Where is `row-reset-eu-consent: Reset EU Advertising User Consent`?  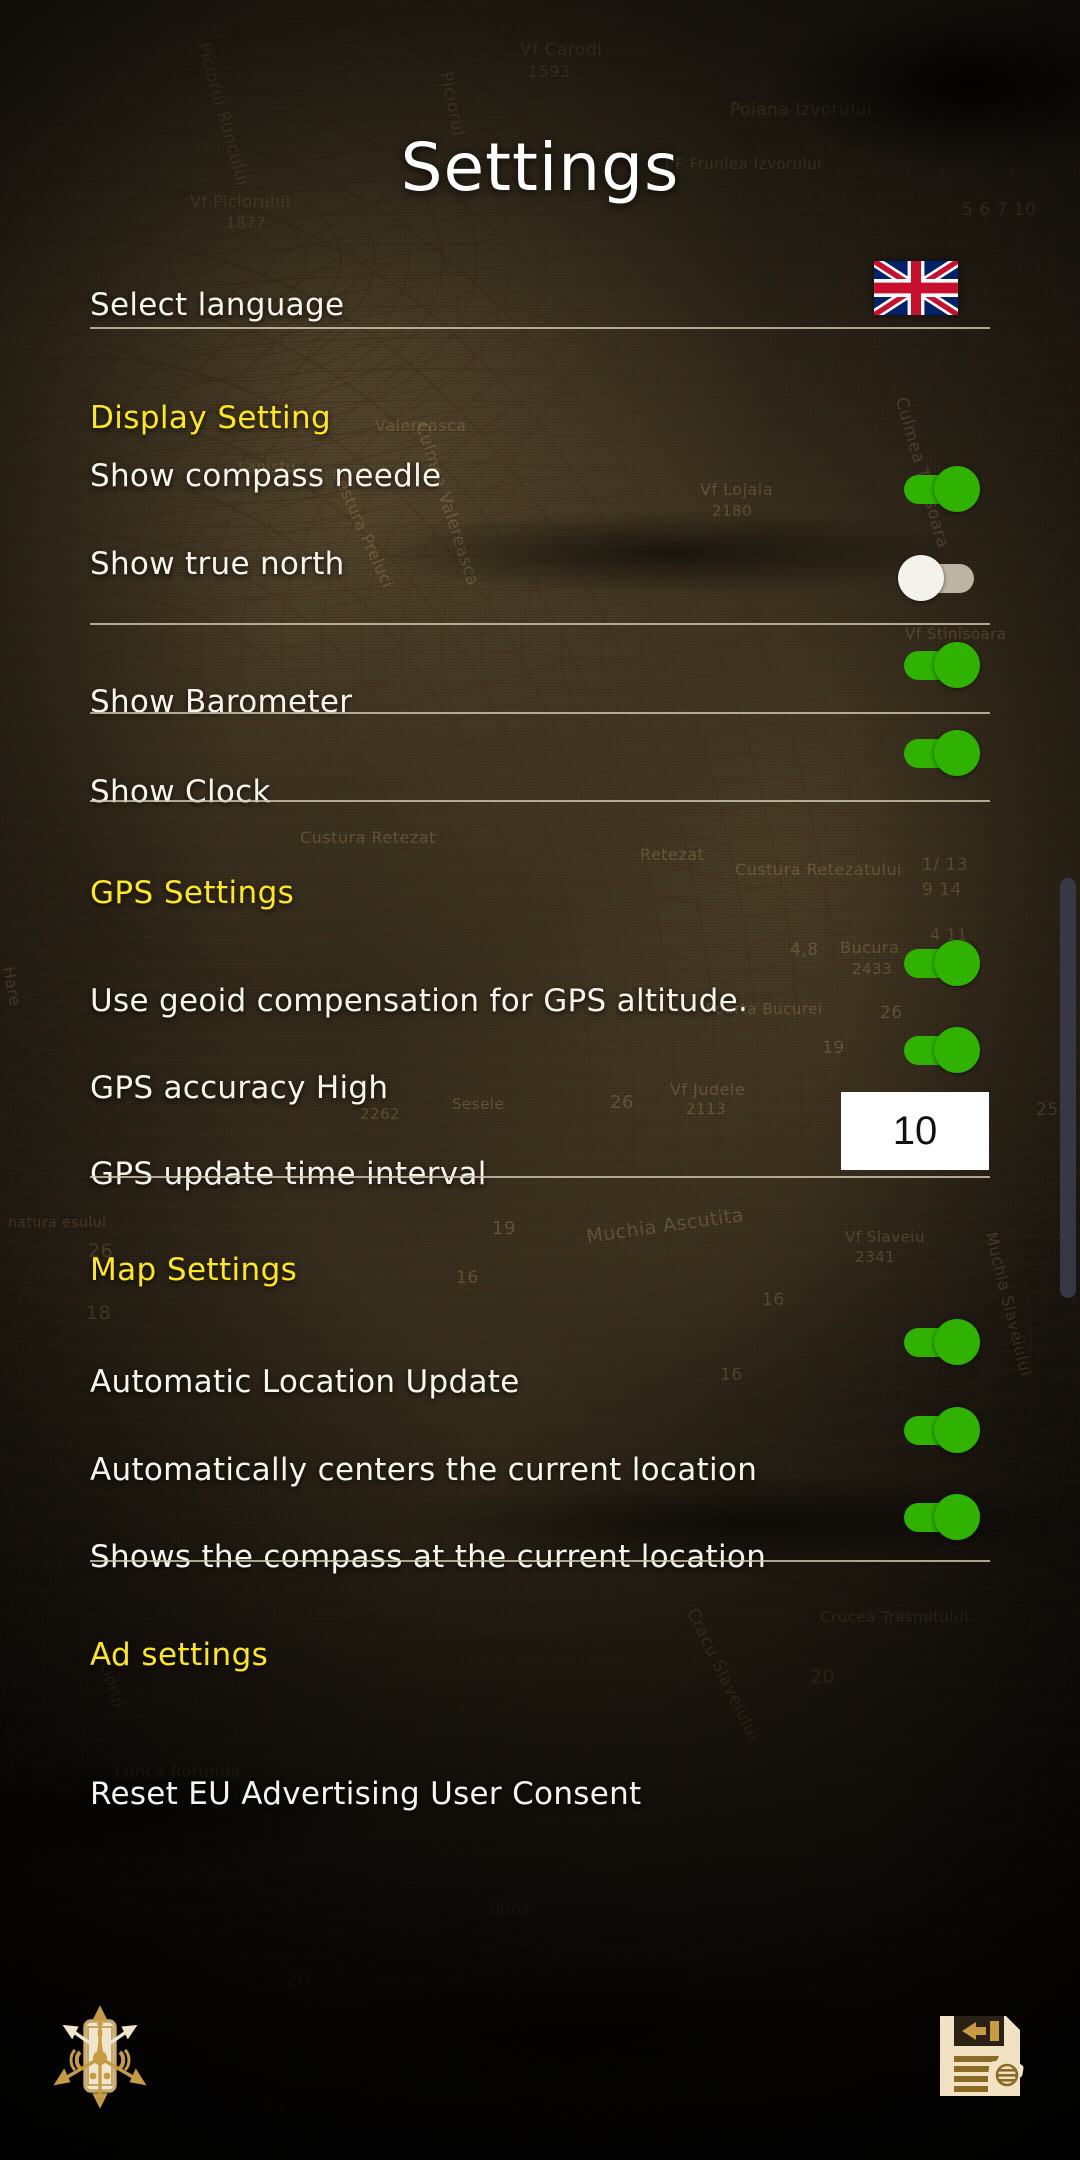 row-reset-eu-consent: Reset EU Advertising User Consent is located at coordinates (540, 1756).